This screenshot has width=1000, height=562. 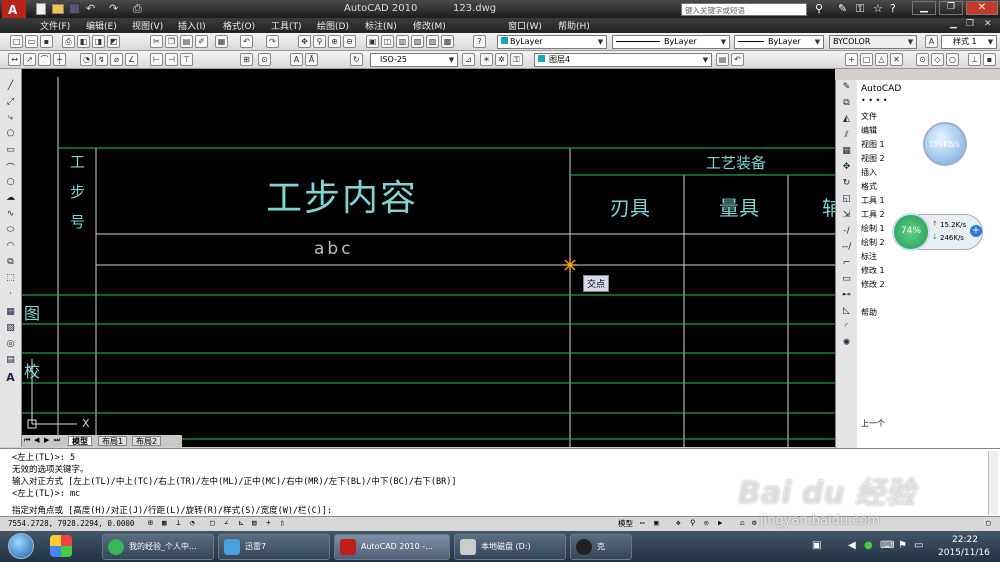 What do you see at coordinates (113, 441) in the screenshot?
I see `tab-layout1: 布局1` at bounding box center [113, 441].